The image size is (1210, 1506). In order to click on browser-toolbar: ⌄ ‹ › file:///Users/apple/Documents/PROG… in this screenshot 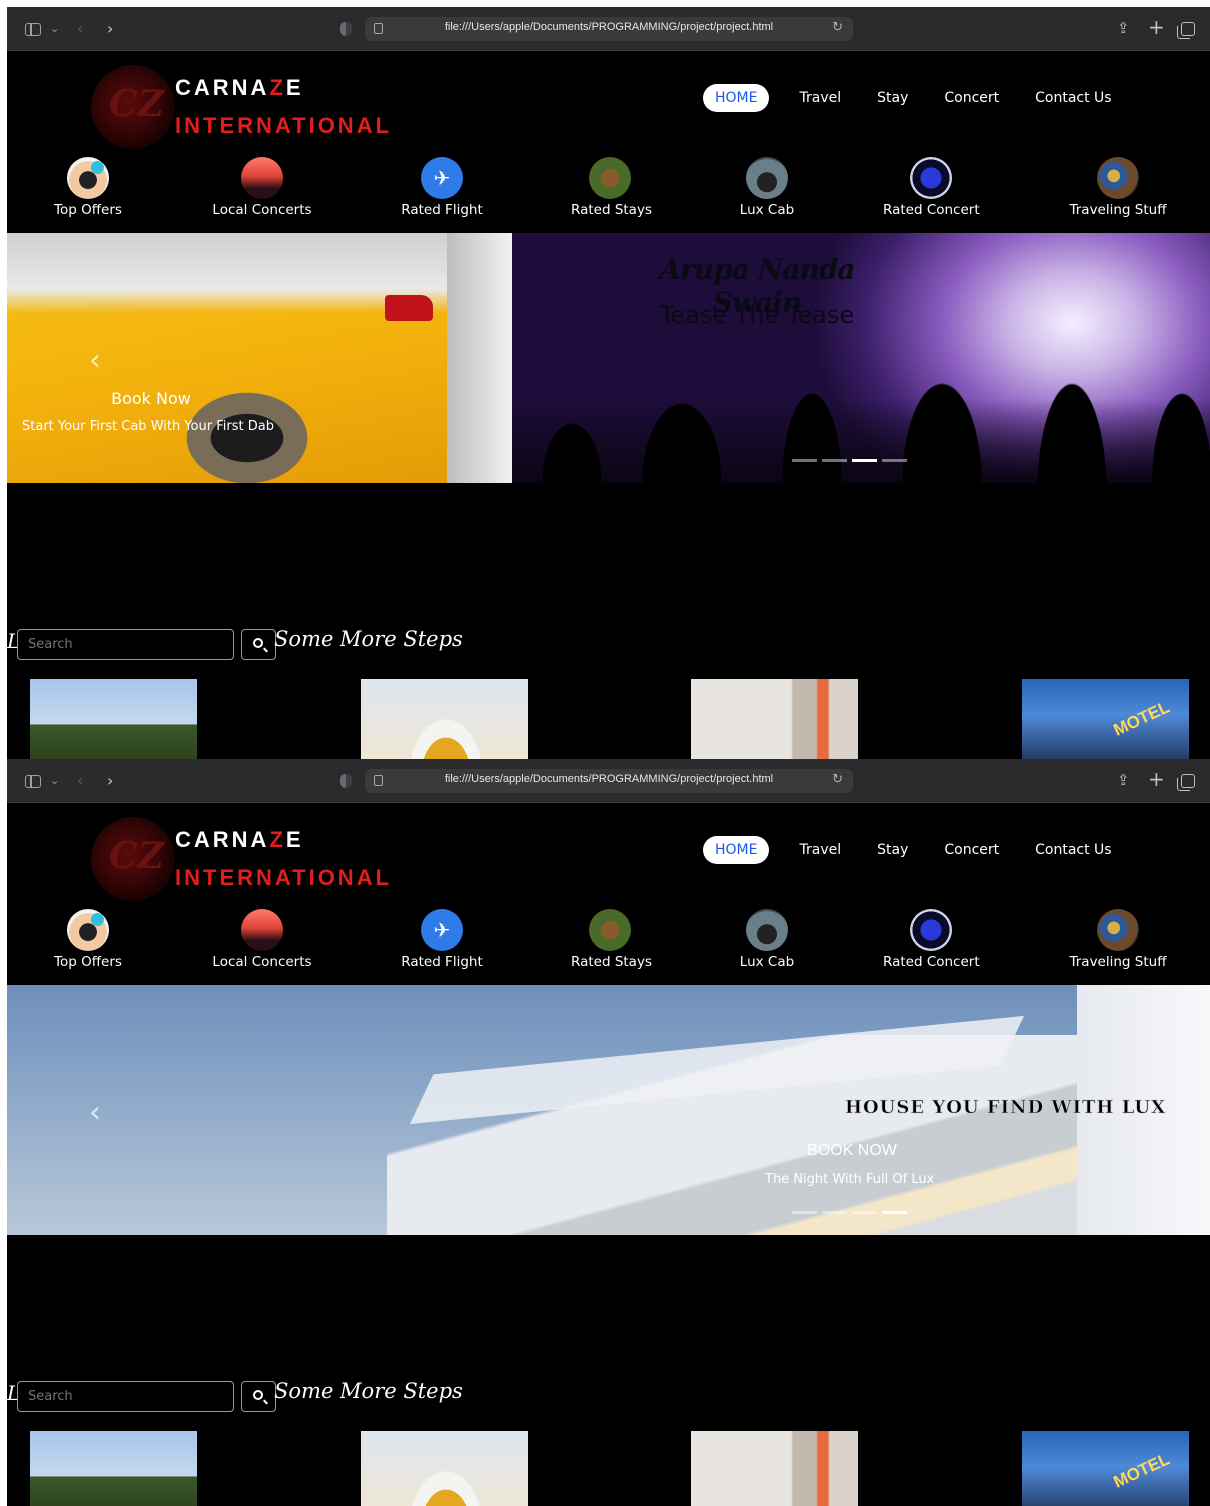, I will do `click(608, 781)`.